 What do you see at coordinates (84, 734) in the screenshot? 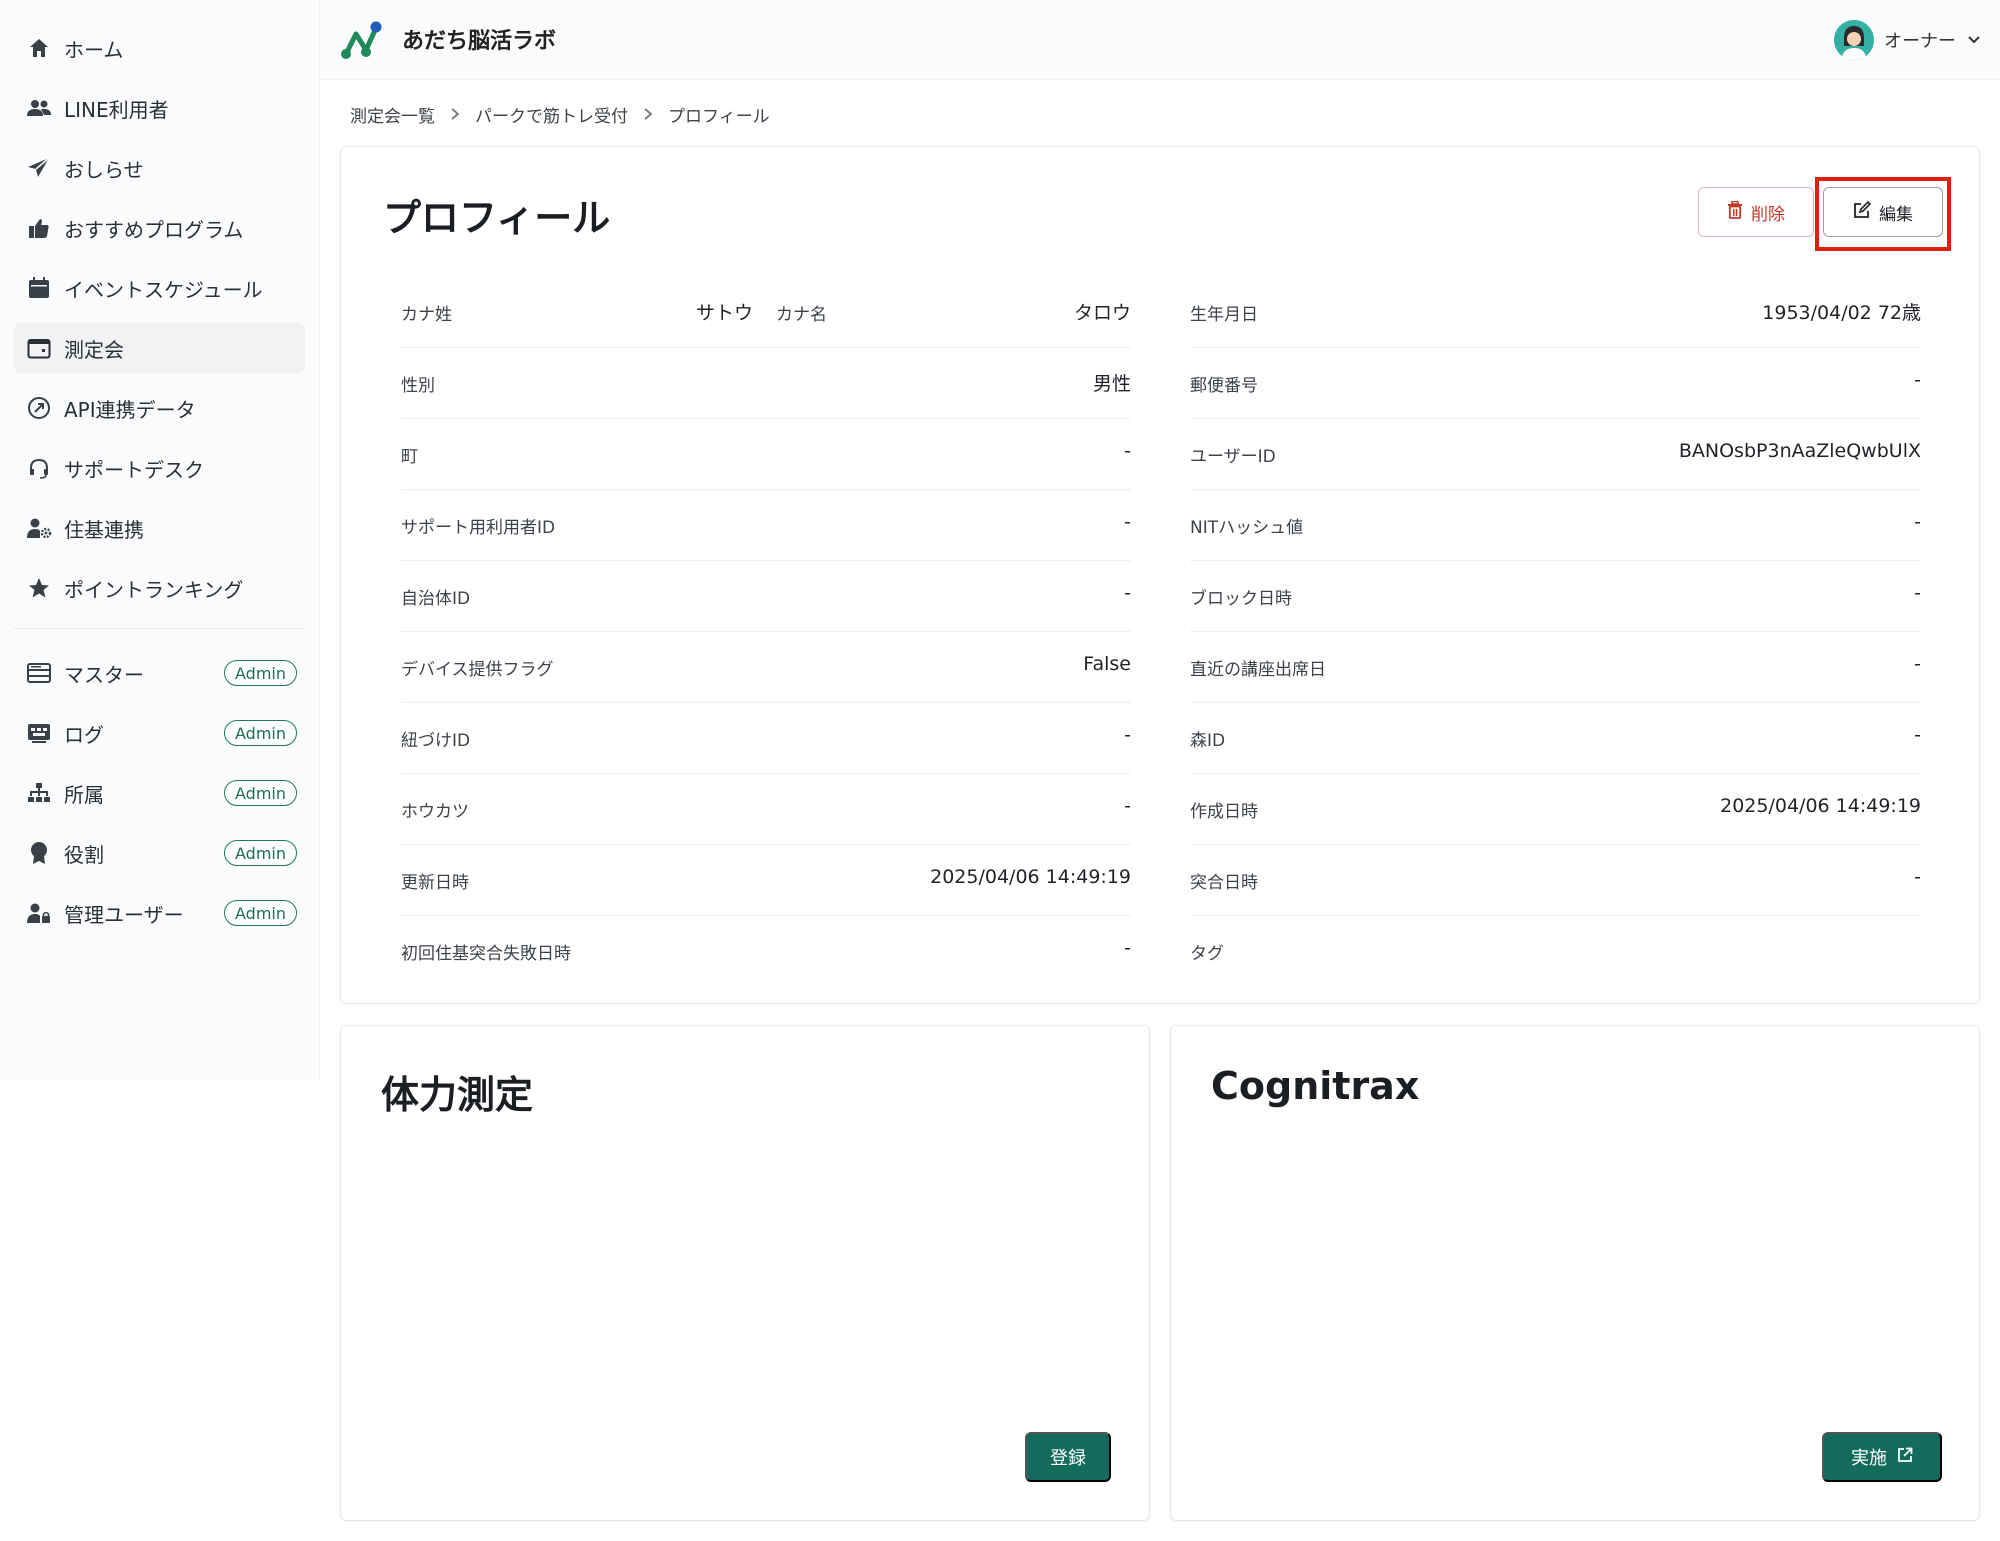
I see `sidebar-item-label: ログ` at bounding box center [84, 734].